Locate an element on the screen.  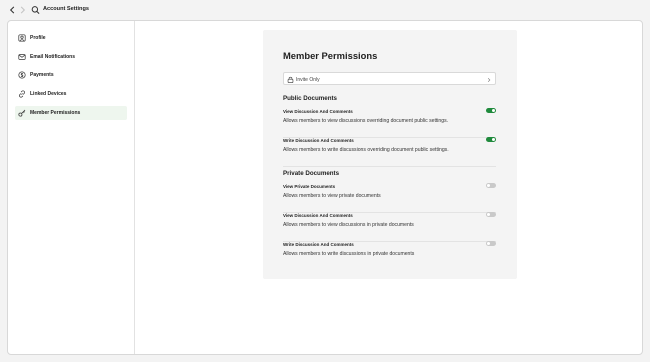
chevron-left-icon is located at coordinates (12, 10).